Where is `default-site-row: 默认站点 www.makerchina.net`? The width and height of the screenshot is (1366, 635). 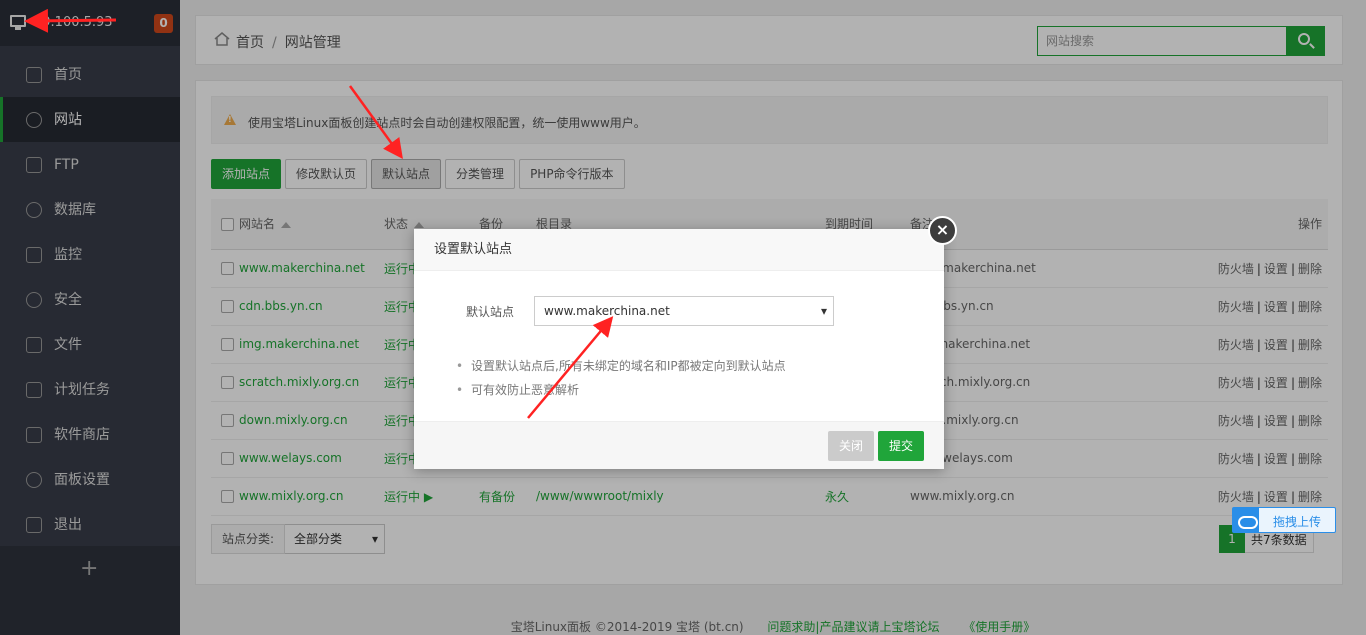
default-site-row: 默认站点 www.makerchina.net is located at coordinates (650, 311).